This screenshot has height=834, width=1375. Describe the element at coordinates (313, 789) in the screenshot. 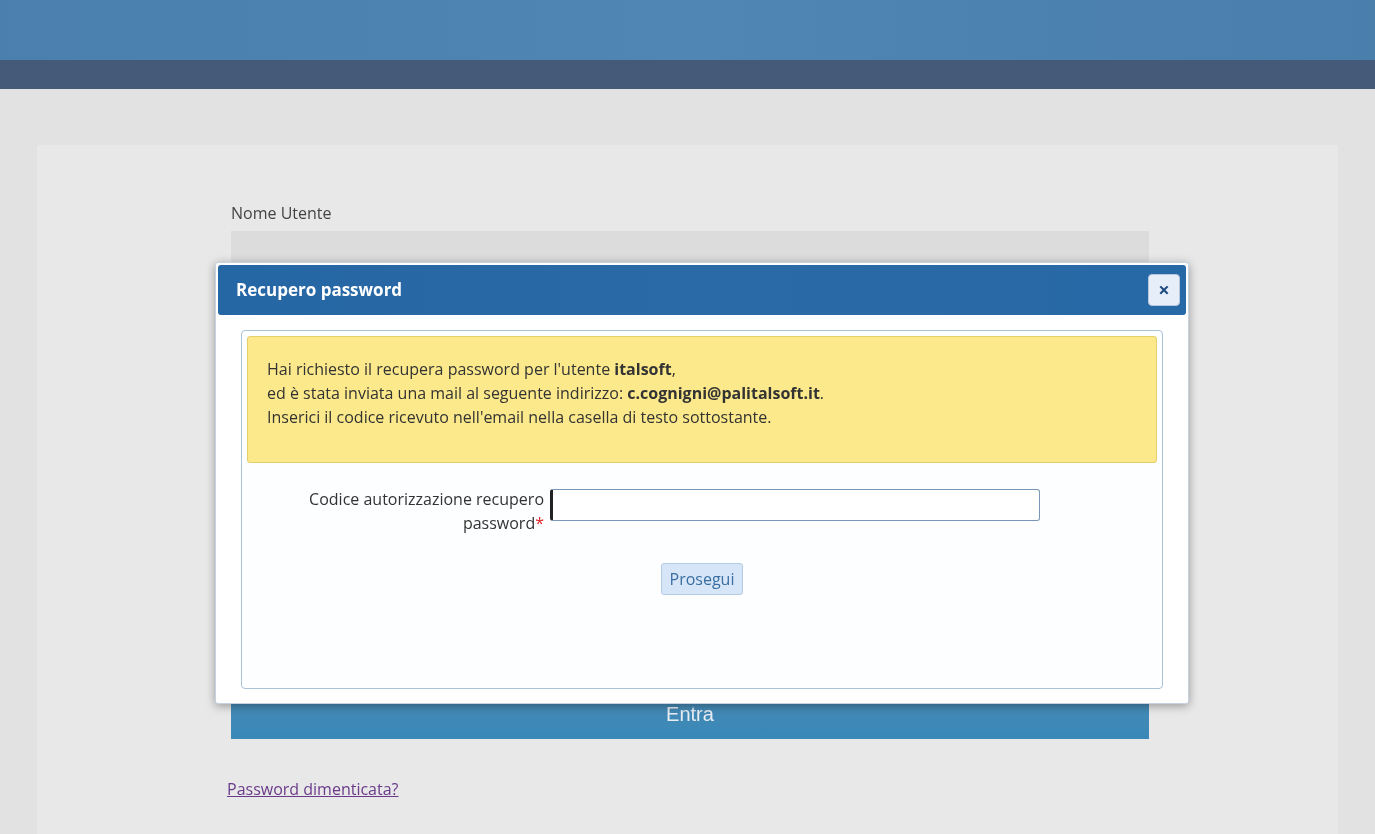

I see `forgot-password-link: Password dimenticata?` at that location.